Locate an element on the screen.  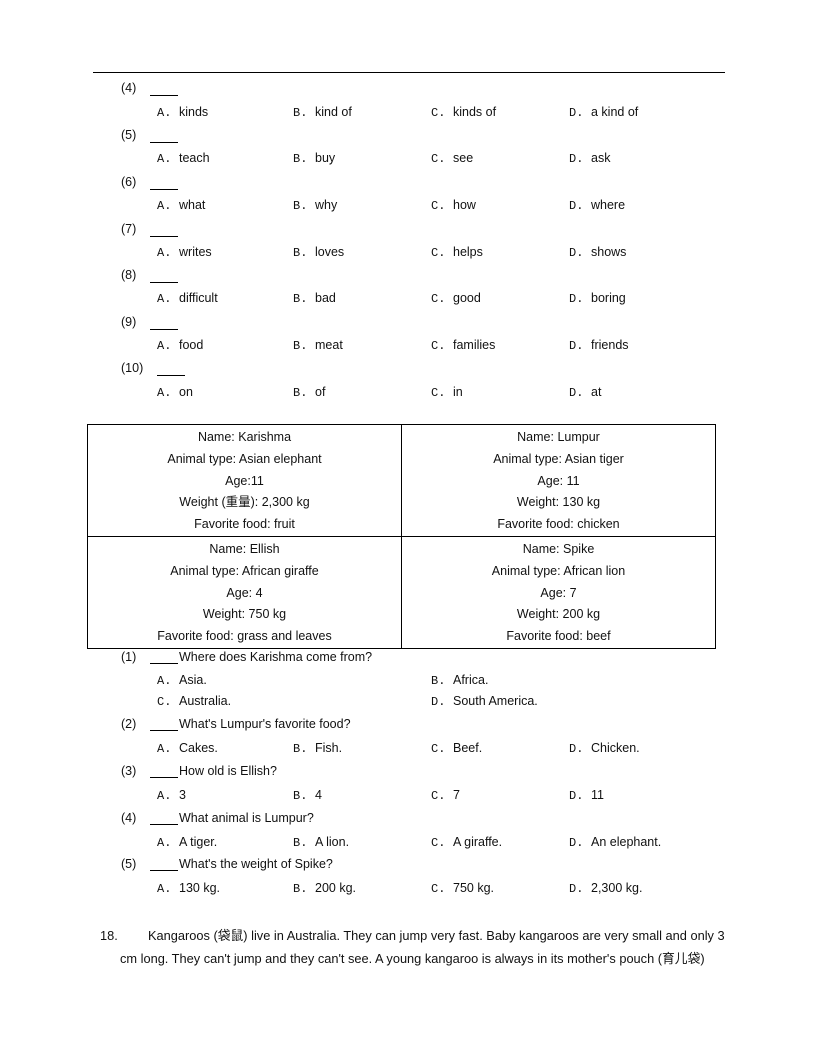
option-d: D. ask is located at coordinates (589, 158).